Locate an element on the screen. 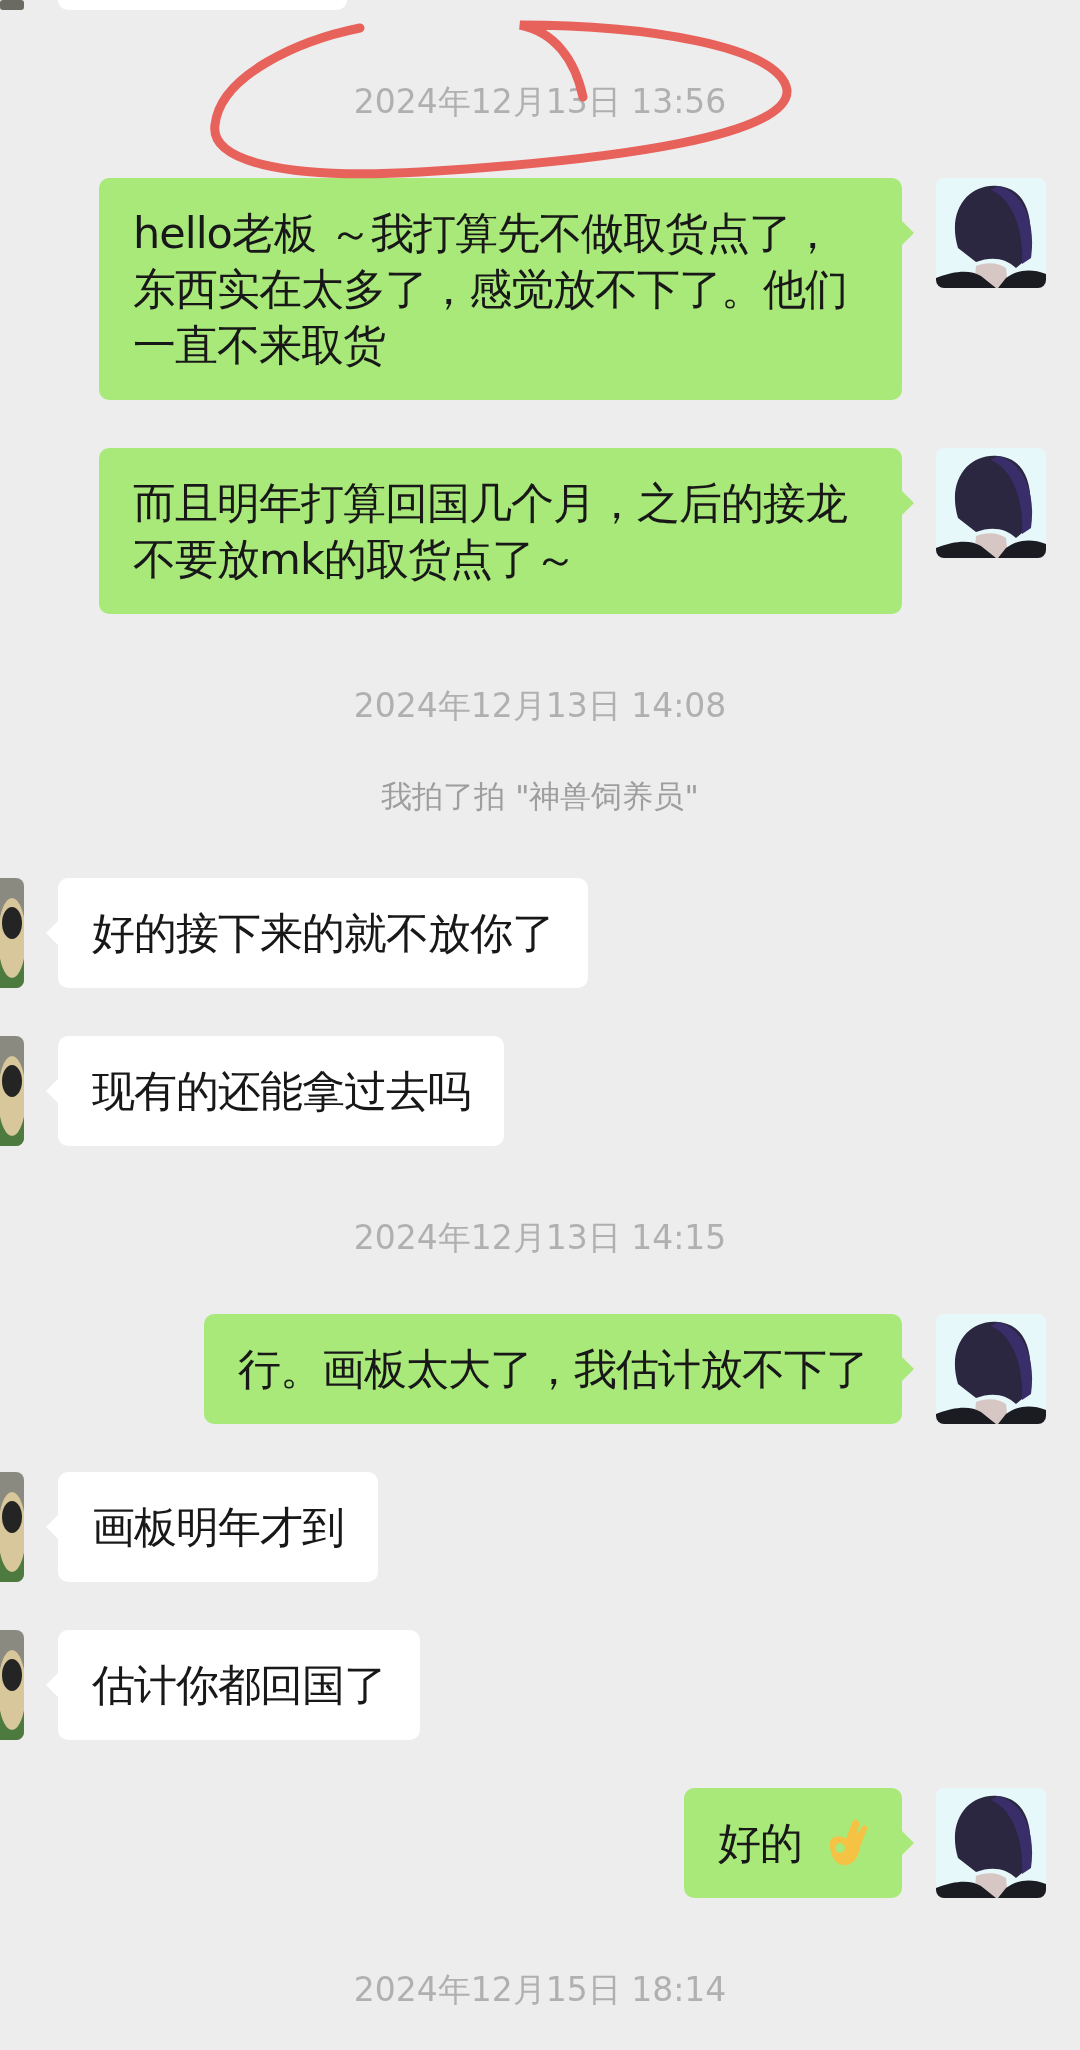 The image size is (1080, 2050). system-notice: 我拍了拍 "神兽饲养员" is located at coordinates (540, 796).